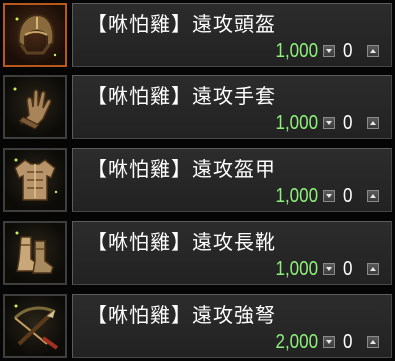 The width and height of the screenshot is (395, 361). Describe the element at coordinates (181, 242) in the screenshot. I see `item-name: 【咻怕雞】遠攻長靴` at that location.